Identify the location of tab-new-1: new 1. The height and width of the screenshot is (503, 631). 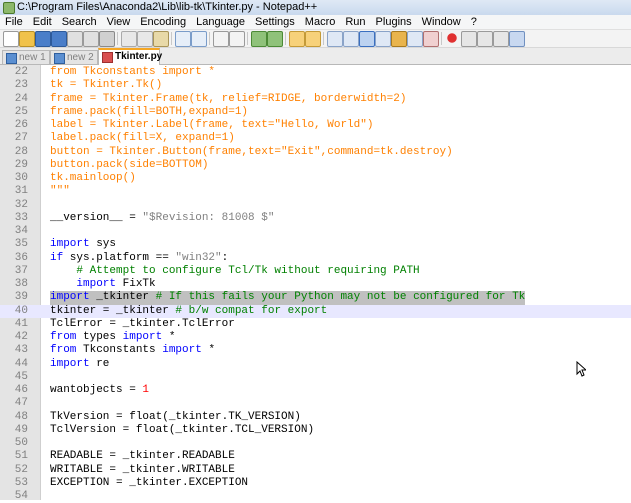
(26, 57).